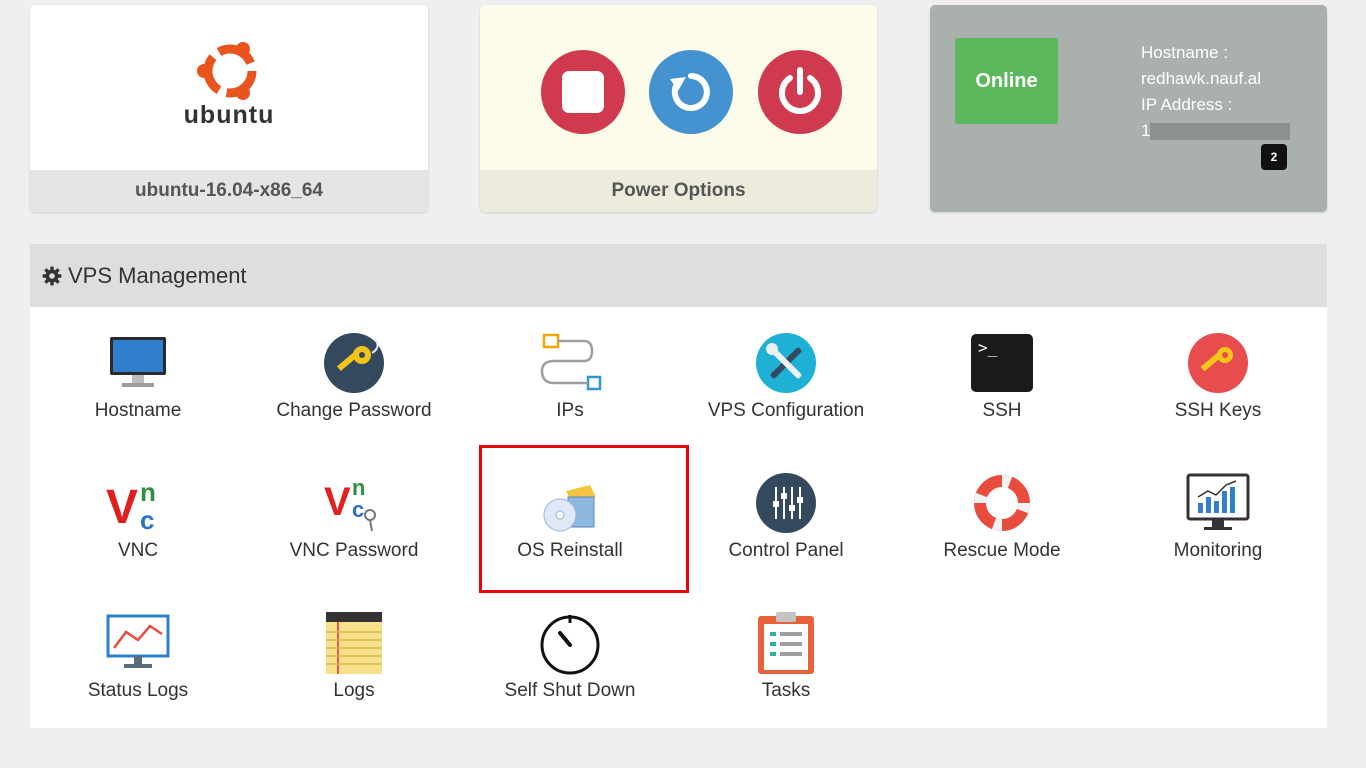 This screenshot has height=768, width=1366. Describe the element at coordinates (229, 115) in the screenshot. I see `os-logo-text: ubuntu` at that location.